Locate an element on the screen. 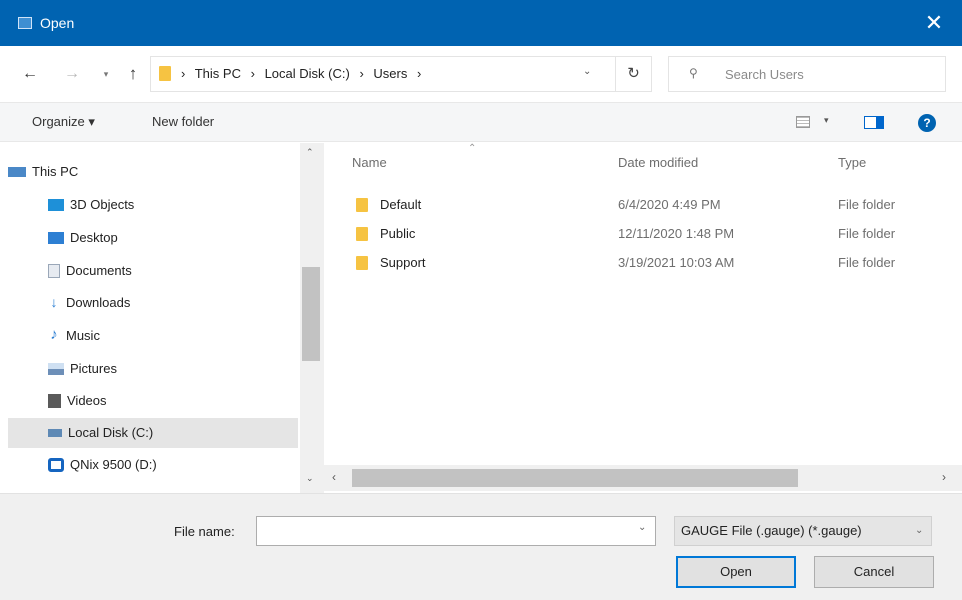  file-date: 6/4/2020 4:49 PM is located at coordinates (669, 204).